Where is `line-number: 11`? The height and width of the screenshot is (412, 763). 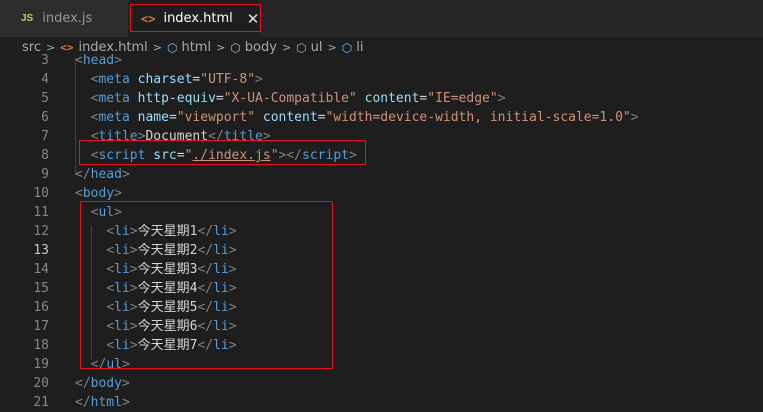
line-number: 11 is located at coordinates (41, 212).